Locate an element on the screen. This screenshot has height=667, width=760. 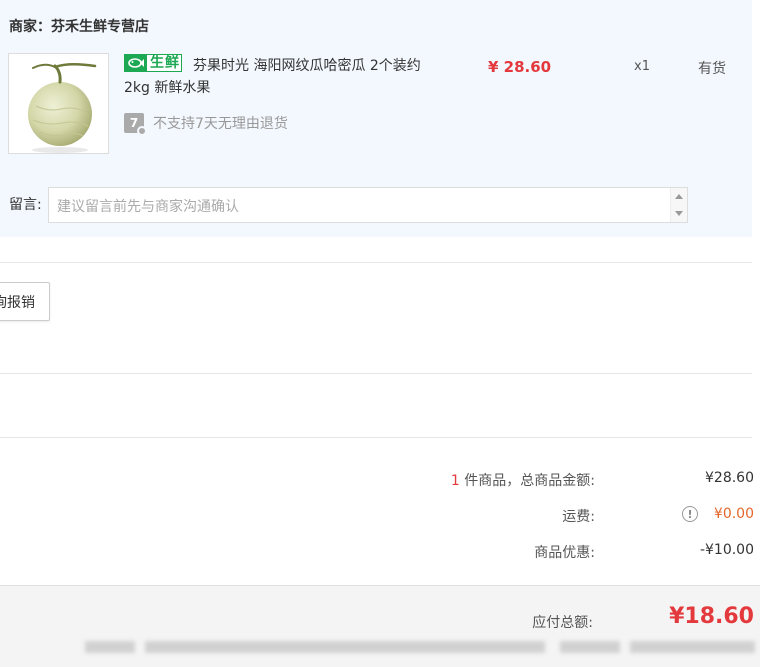
info-icon: ! is located at coordinates (690, 514).